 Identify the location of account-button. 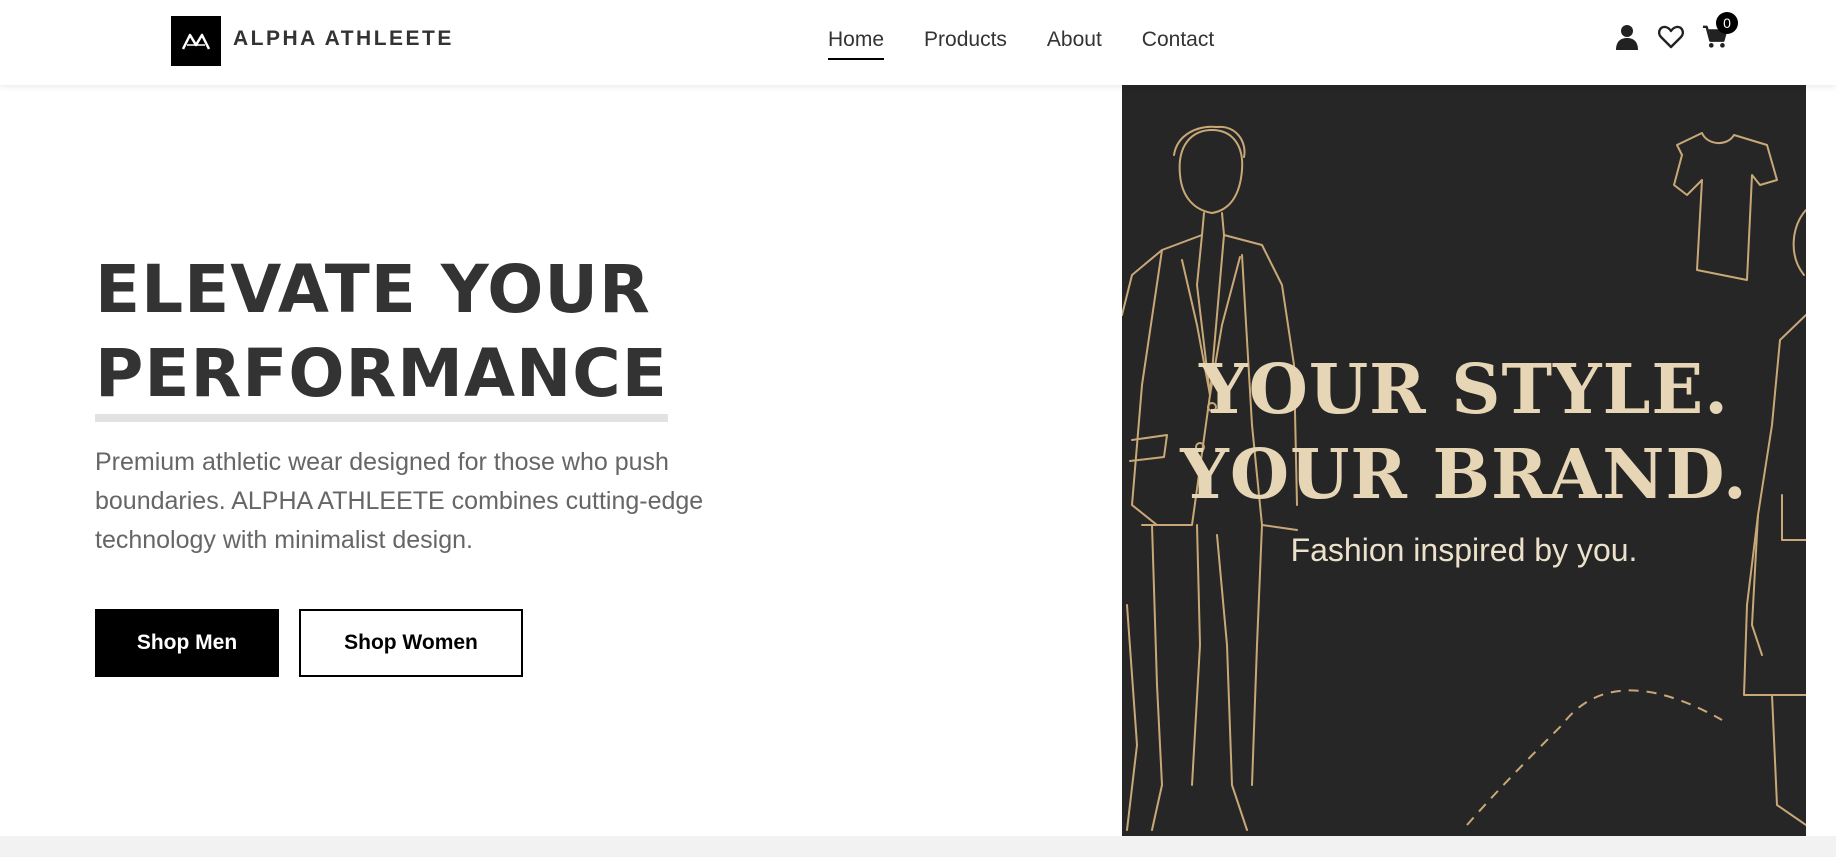
(1627, 37).